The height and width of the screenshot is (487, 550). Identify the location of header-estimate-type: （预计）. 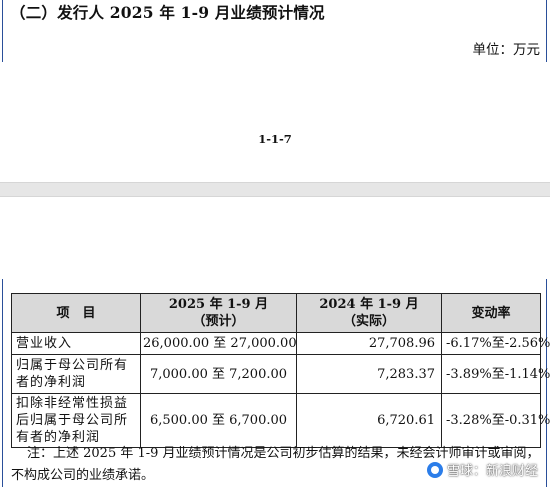
(218, 321).